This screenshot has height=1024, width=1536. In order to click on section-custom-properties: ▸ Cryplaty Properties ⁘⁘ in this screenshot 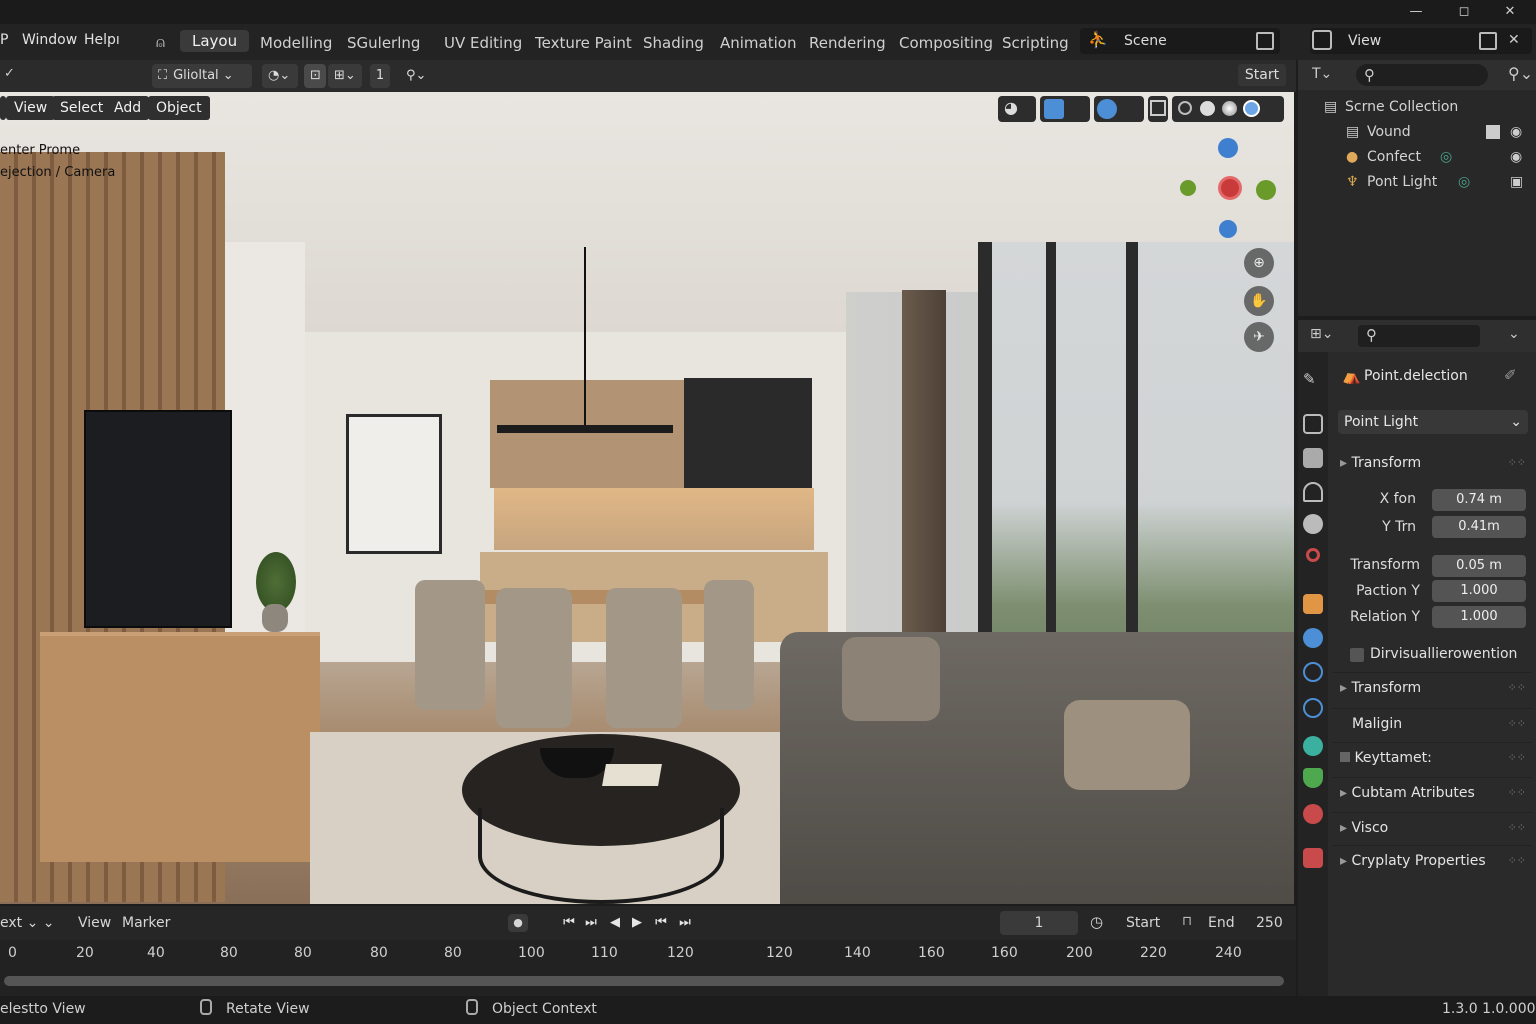, I will do `click(1432, 860)`.